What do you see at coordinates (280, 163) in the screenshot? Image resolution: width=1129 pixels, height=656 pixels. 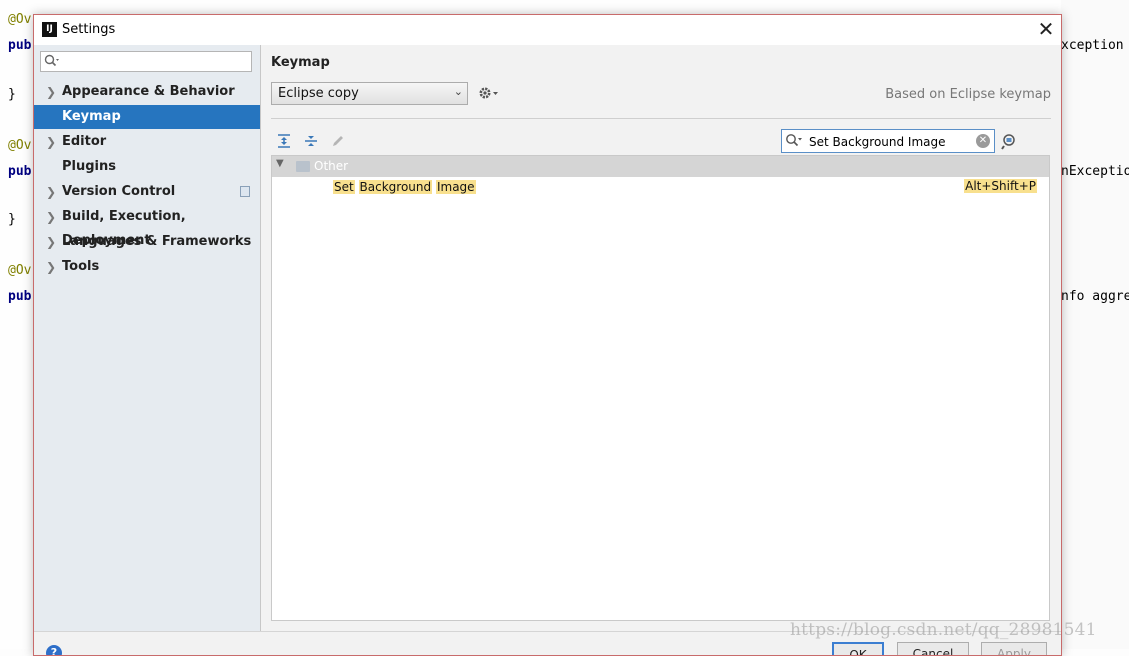 I see `chevron-down-icon: ▼` at bounding box center [280, 163].